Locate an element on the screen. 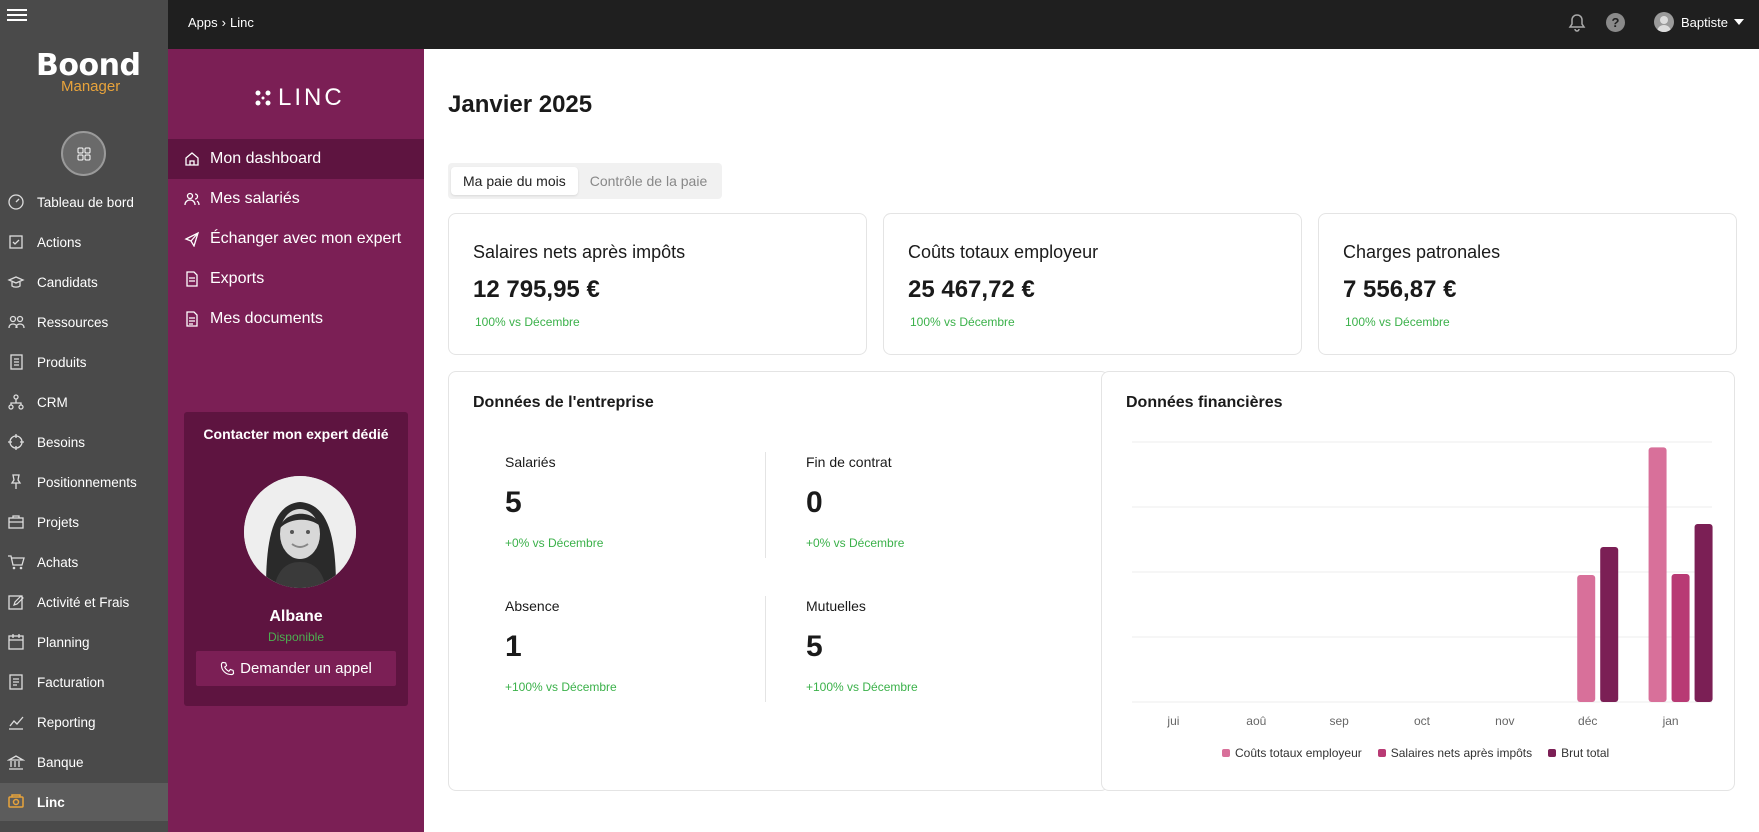 The height and width of the screenshot is (832, 1759). menu-icon is located at coordinates (17, 16).